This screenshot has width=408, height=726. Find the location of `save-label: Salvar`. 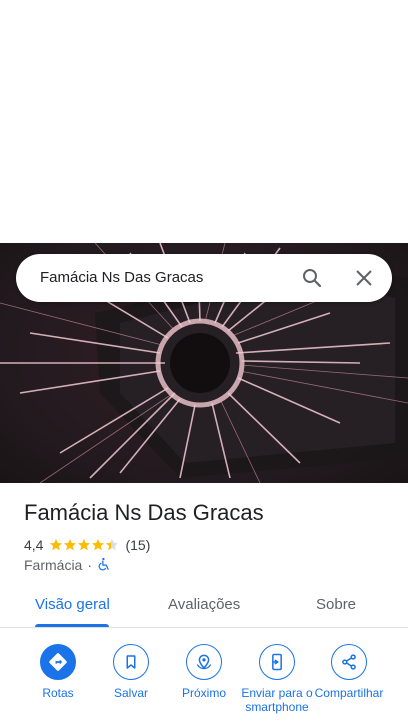

save-label: Salvar is located at coordinates (130, 693).